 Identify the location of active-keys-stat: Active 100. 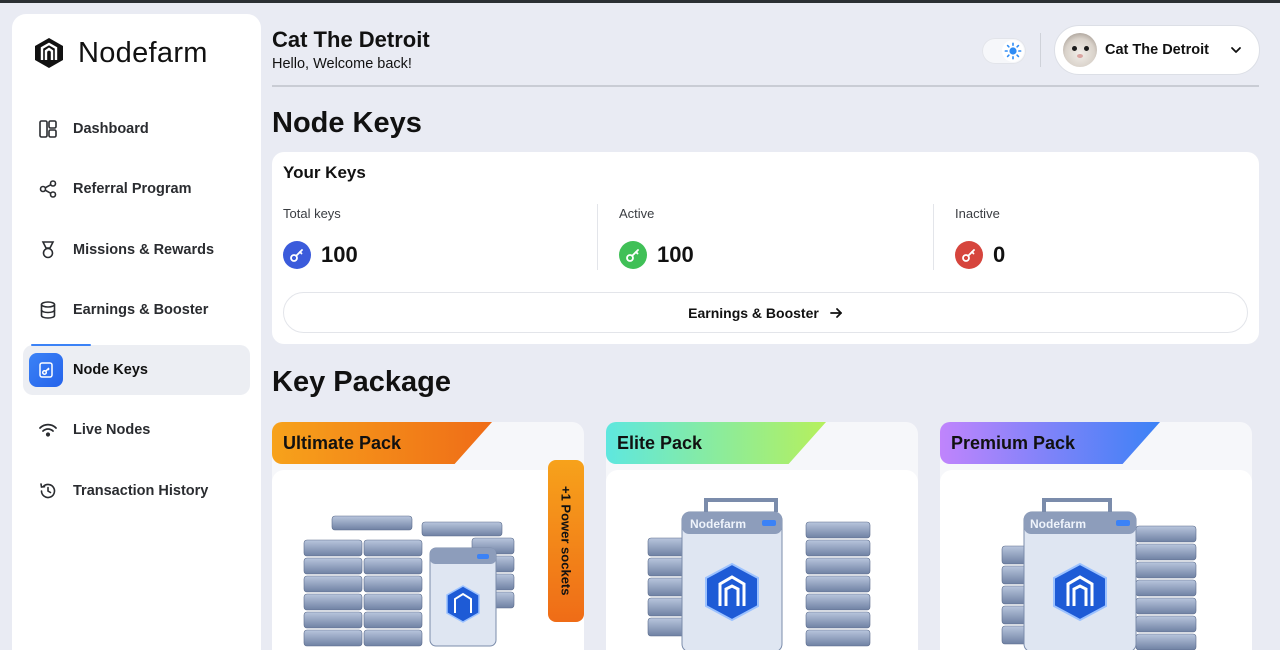
(656, 237).